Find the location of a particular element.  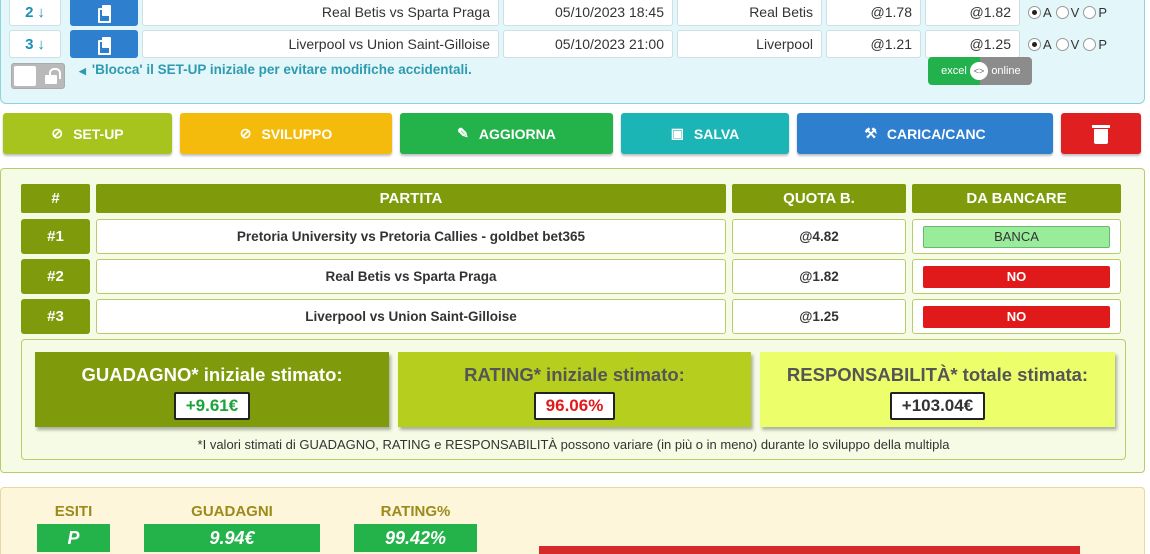

table-row-number: #3 is located at coordinates (55, 316).